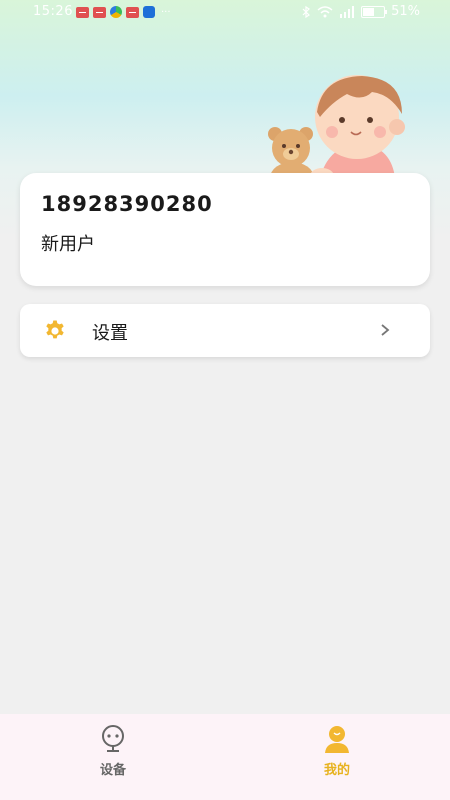 This screenshot has height=800, width=450. What do you see at coordinates (360, 11) in the screenshot?
I see `system-icons: 51%` at bounding box center [360, 11].